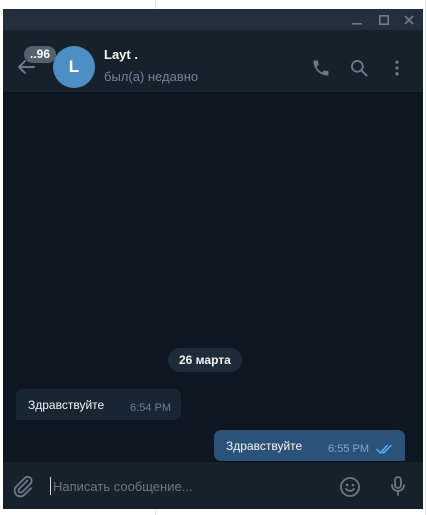  I want to click on attach-button, so click(23, 486).